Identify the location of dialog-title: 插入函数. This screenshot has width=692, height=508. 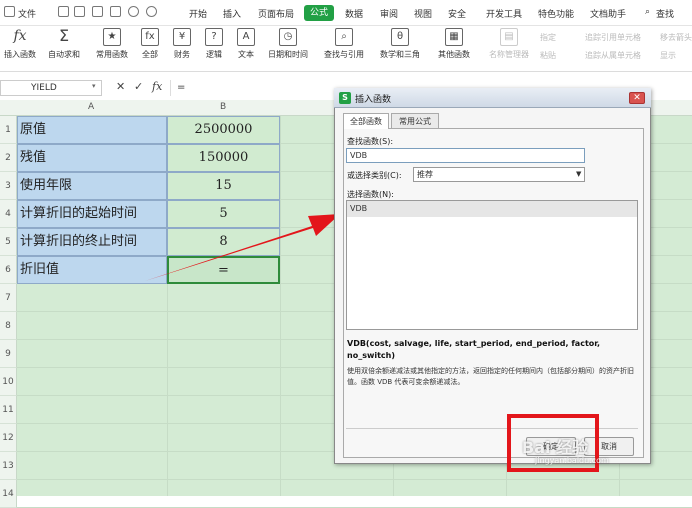
(373, 100).